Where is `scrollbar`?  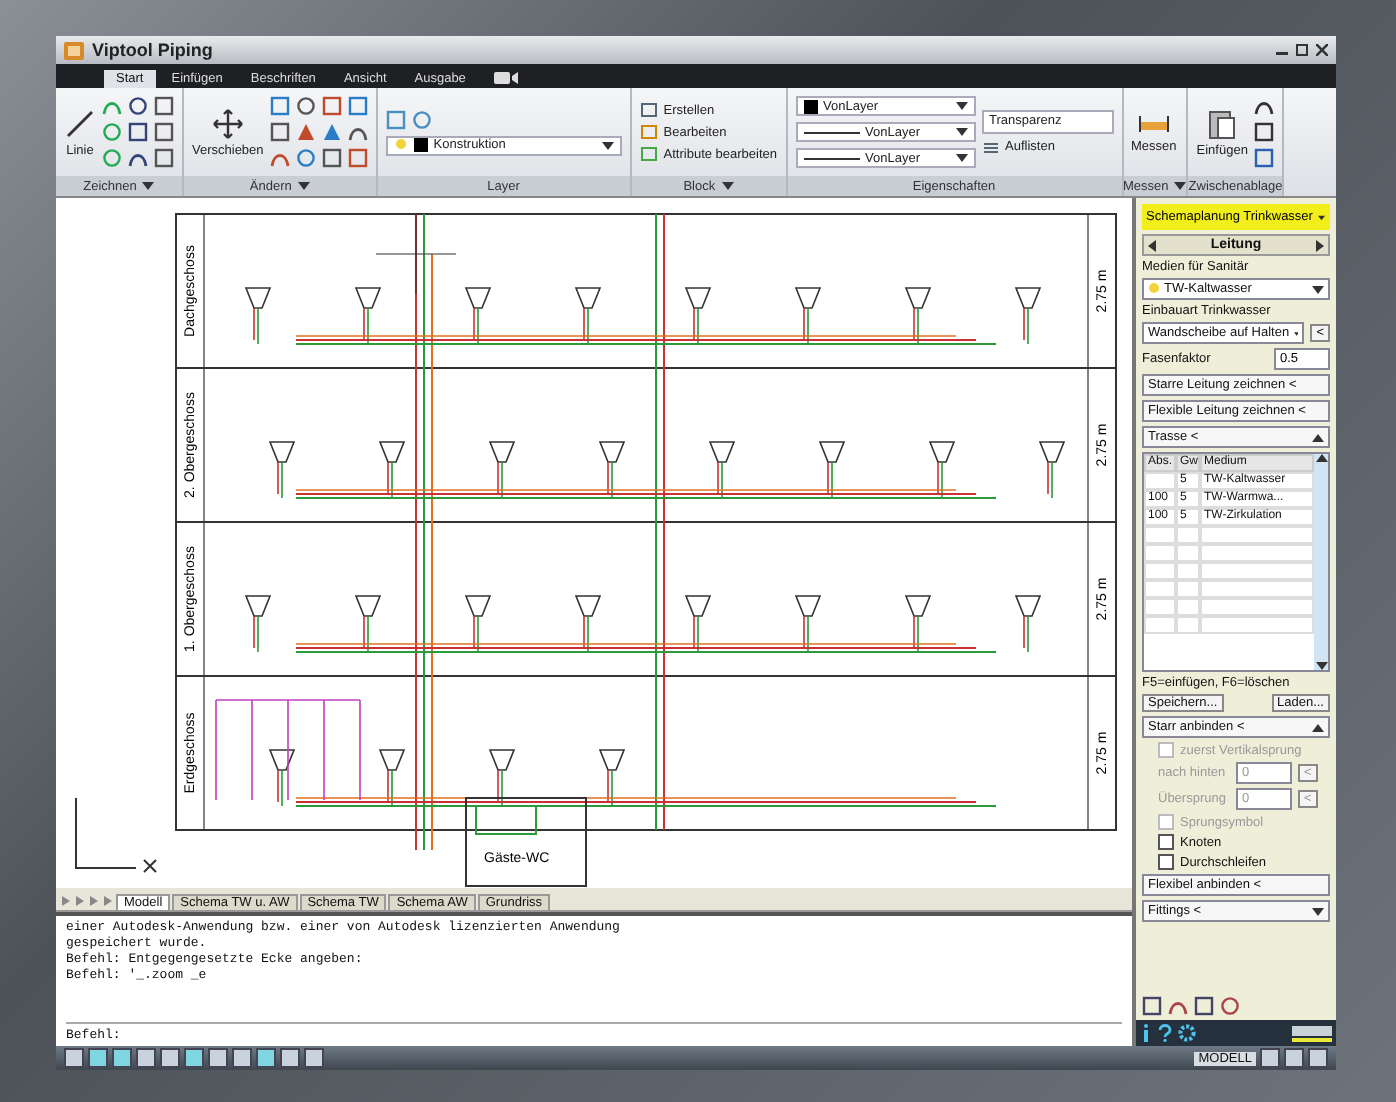
scrollbar is located at coordinates (1321, 562).